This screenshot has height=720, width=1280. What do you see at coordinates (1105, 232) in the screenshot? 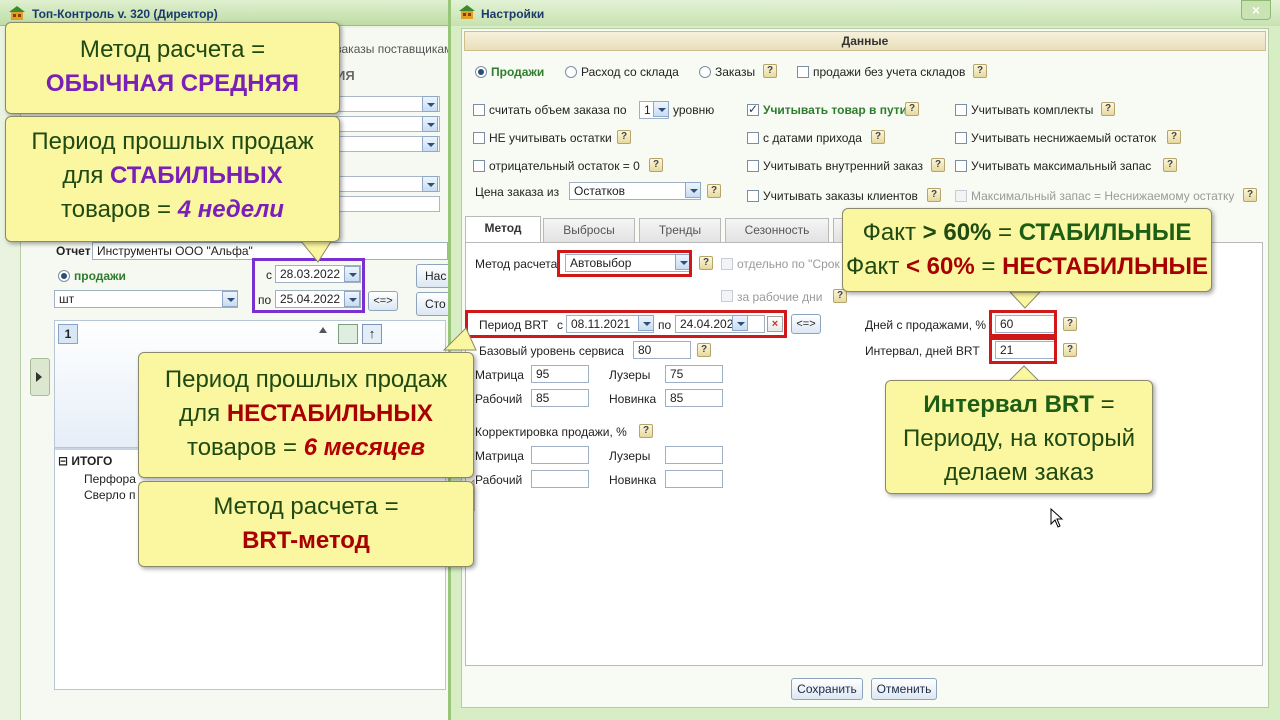
I see `callout-highlight-text: СТАБИЛЬНЫЕ` at bounding box center [1105, 232].